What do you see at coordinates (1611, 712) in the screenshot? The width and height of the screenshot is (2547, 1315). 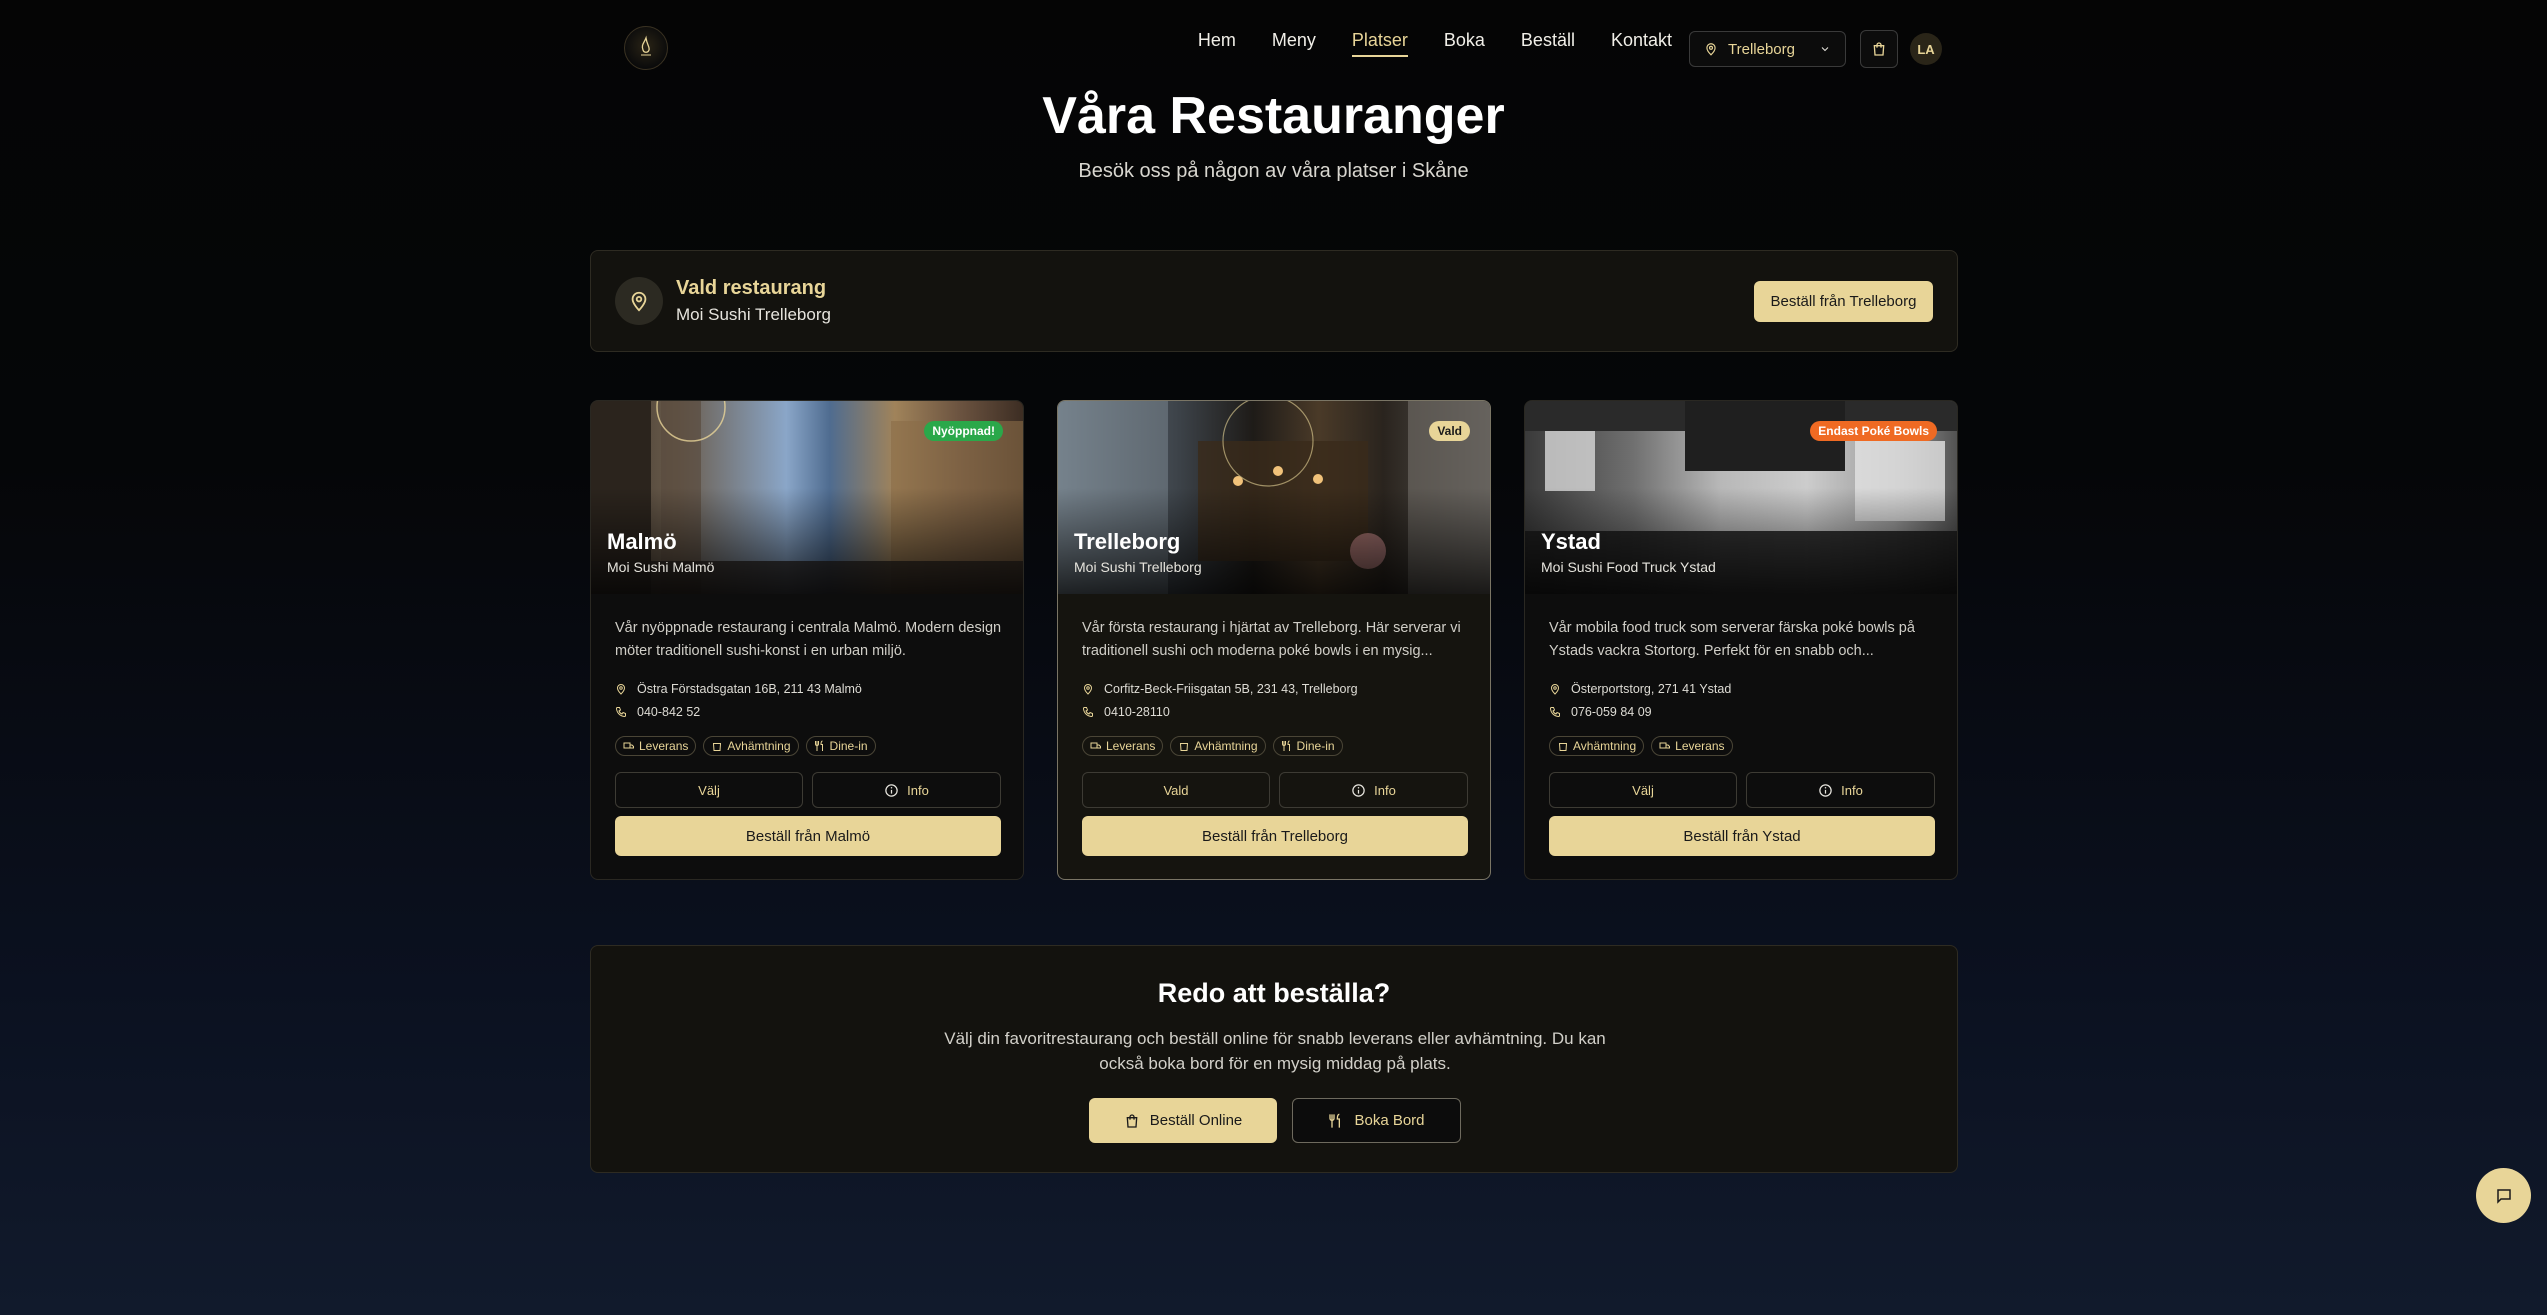 I see `restaurant-phone: 076-059 84 09` at bounding box center [1611, 712].